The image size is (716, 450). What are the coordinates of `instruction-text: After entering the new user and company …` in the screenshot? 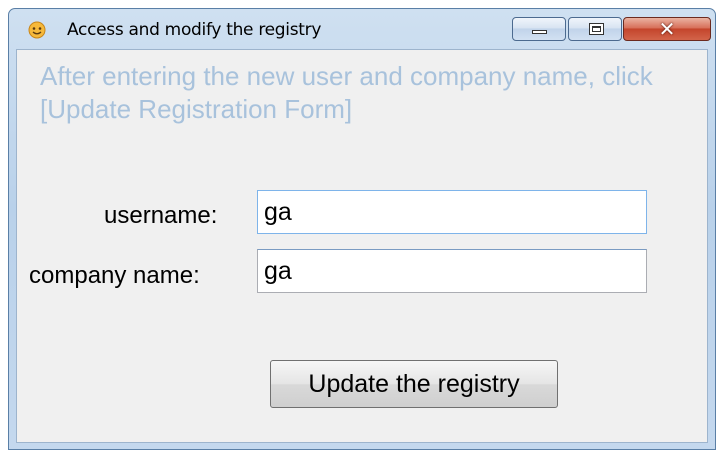 It's located at (346, 92).